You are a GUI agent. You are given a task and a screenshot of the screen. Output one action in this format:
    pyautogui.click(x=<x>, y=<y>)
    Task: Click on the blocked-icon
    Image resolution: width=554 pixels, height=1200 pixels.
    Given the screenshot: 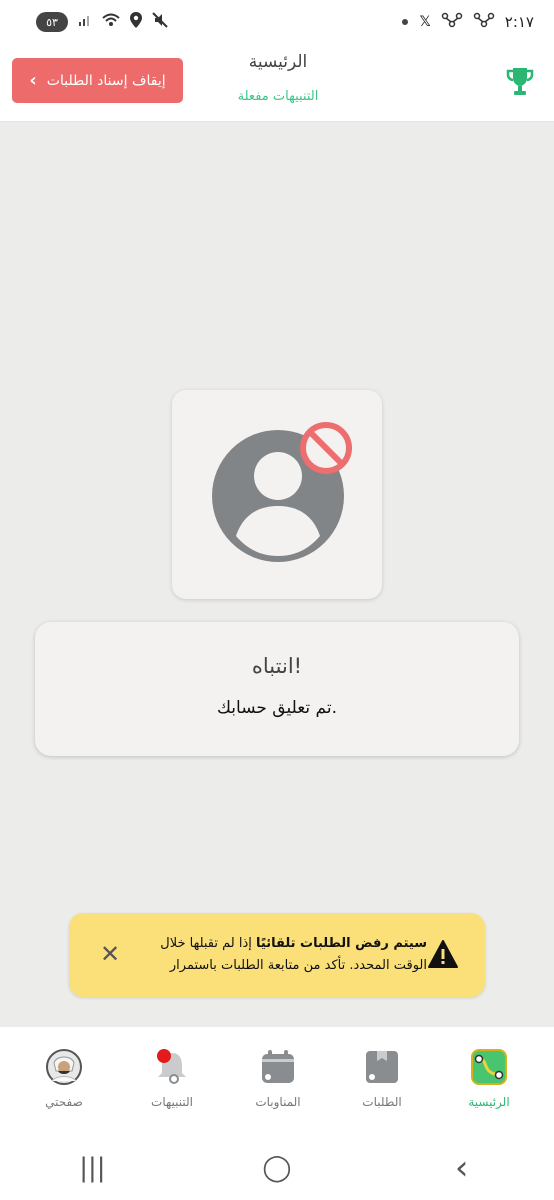 What is the action you would take?
    pyautogui.click(x=326, y=448)
    